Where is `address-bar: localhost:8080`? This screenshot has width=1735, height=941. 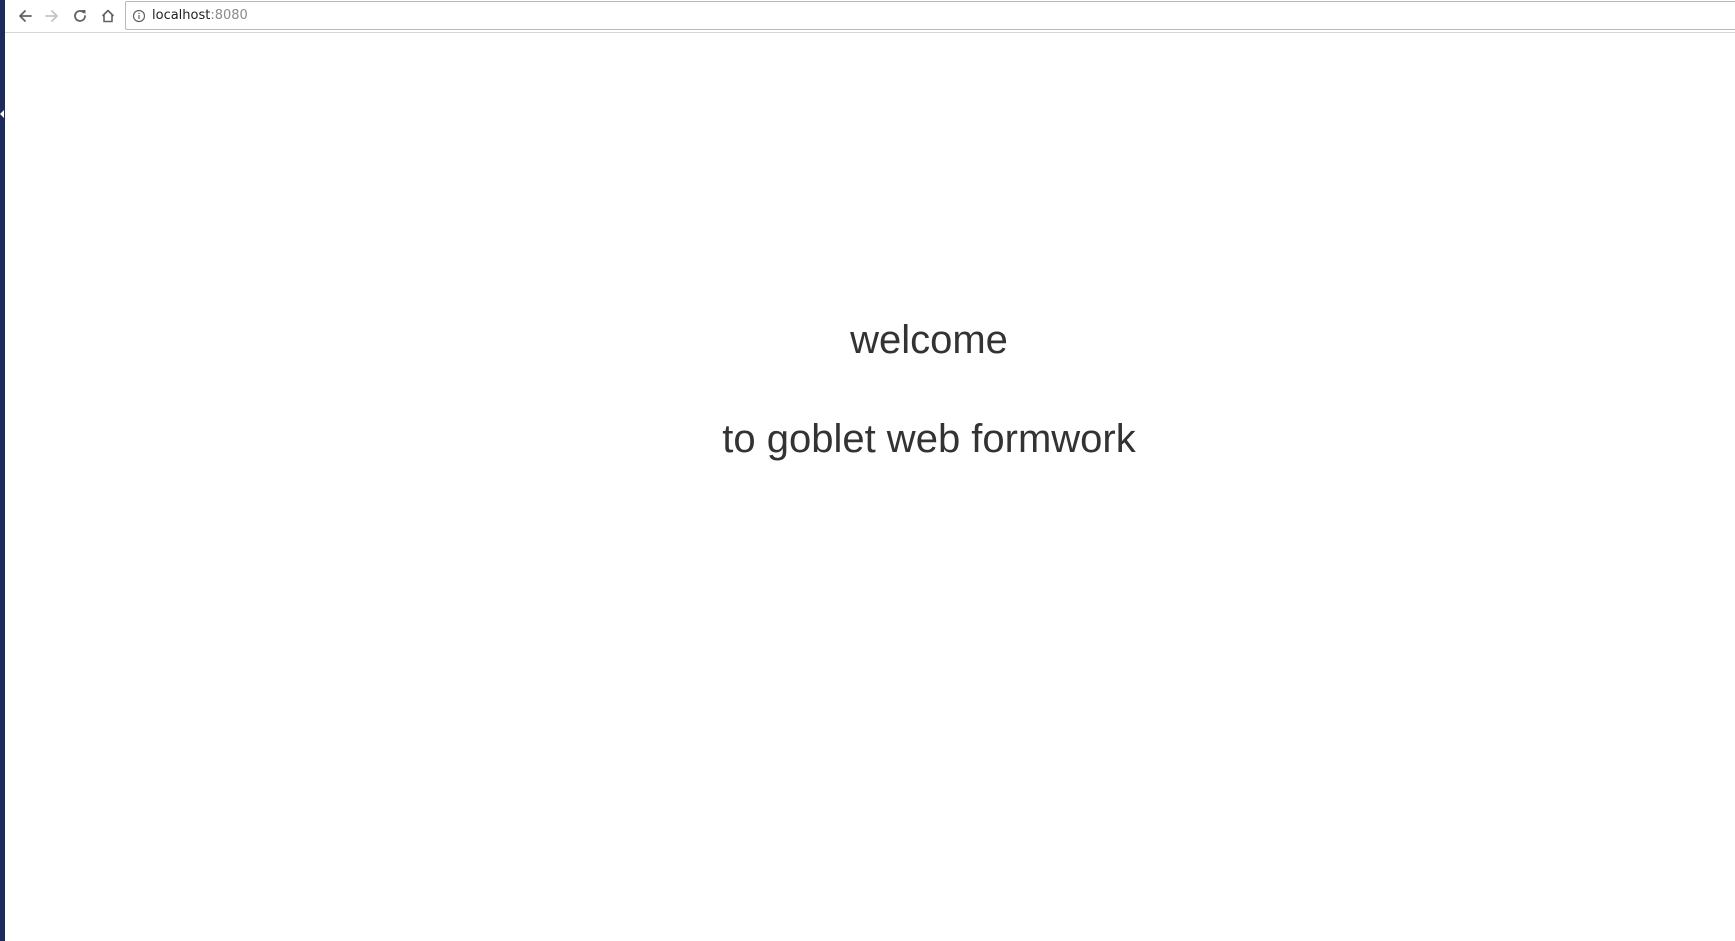 address-bar: localhost:8080 is located at coordinates (930, 15).